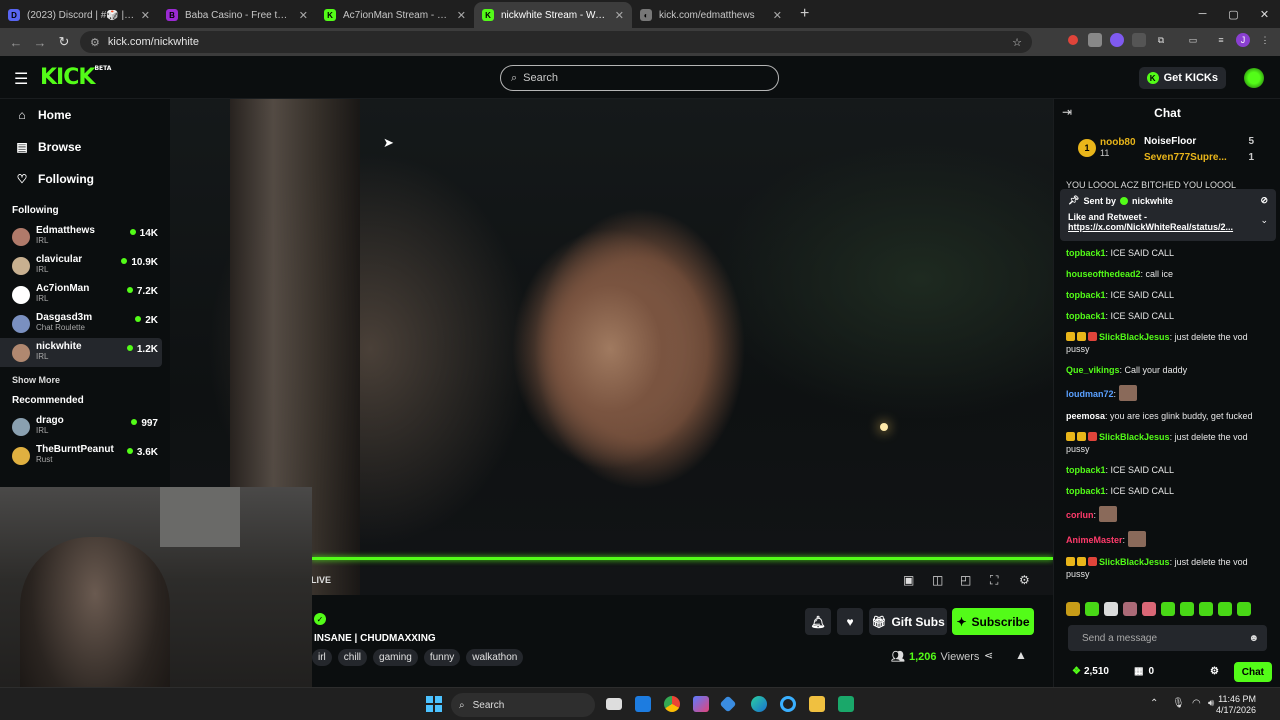 The height and width of the screenshot is (720, 1280). What do you see at coordinates (1221, 40) in the screenshot?
I see `menu-list-icon: ≡` at bounding box center [1221, 40].